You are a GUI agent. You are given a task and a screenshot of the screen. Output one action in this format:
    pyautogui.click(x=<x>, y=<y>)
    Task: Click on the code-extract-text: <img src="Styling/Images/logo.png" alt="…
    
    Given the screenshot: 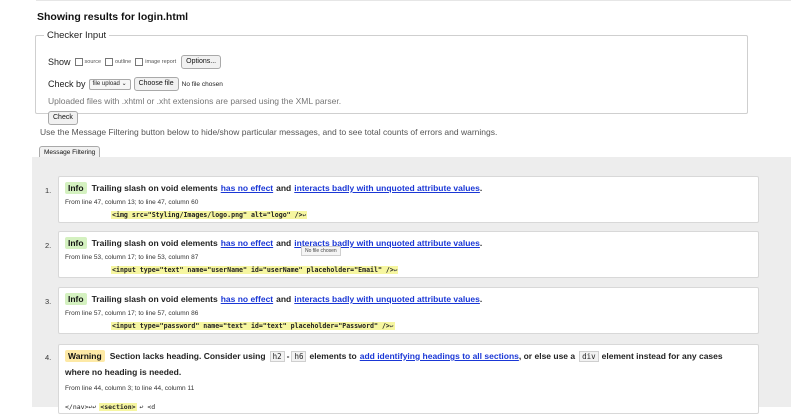 What is the action you would take?
    pyautogui.click(x=207, y=215)
    